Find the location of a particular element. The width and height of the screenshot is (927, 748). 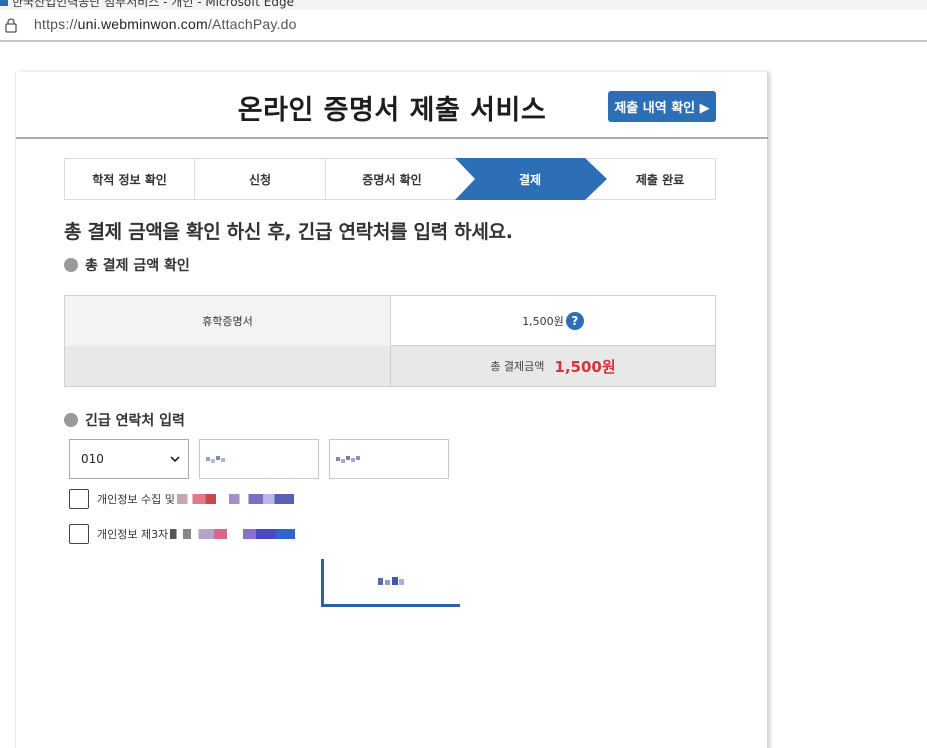

step-label: 신청 is located at coordinates (260, 179).